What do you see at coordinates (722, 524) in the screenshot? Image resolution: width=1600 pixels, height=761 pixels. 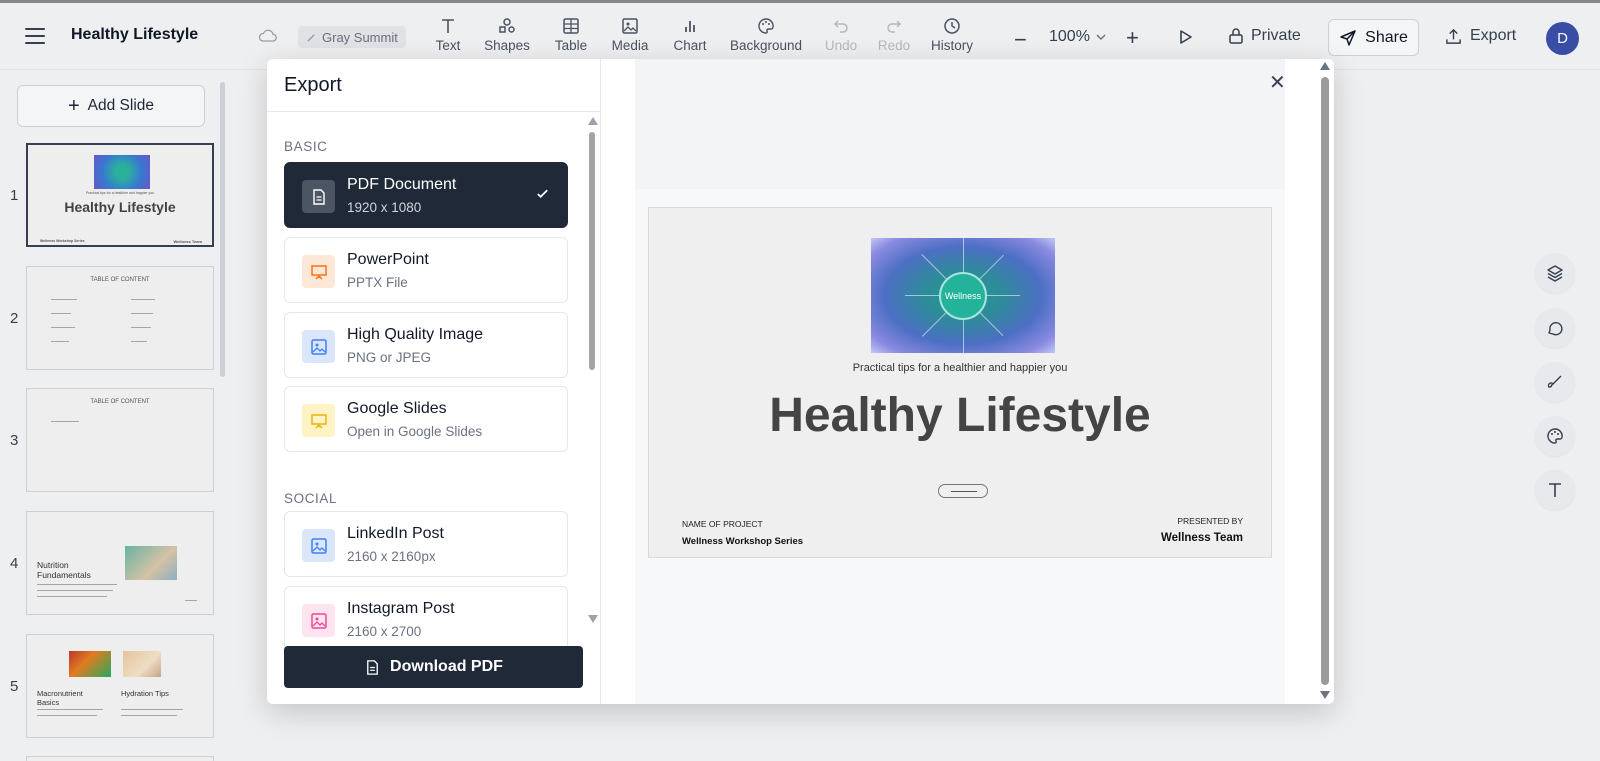 I see `project-label: NAME OF PROJECT` at bounding box center [722, 524].